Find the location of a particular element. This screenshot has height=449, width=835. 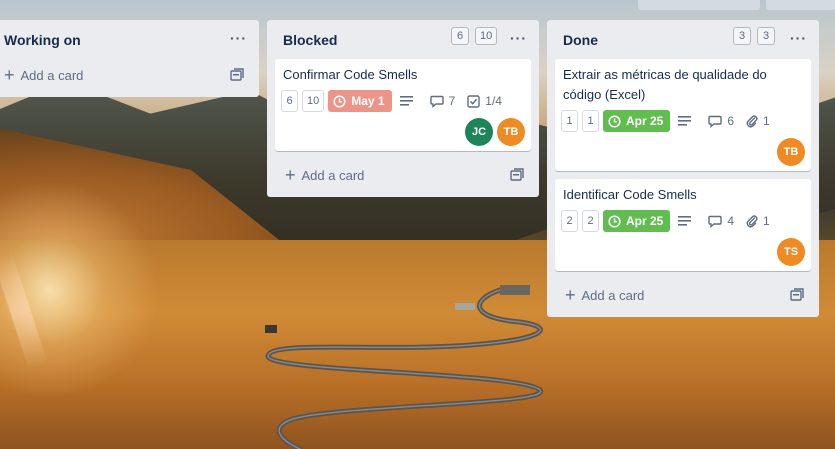

avatar: JC is located at coordinates (479, 132).